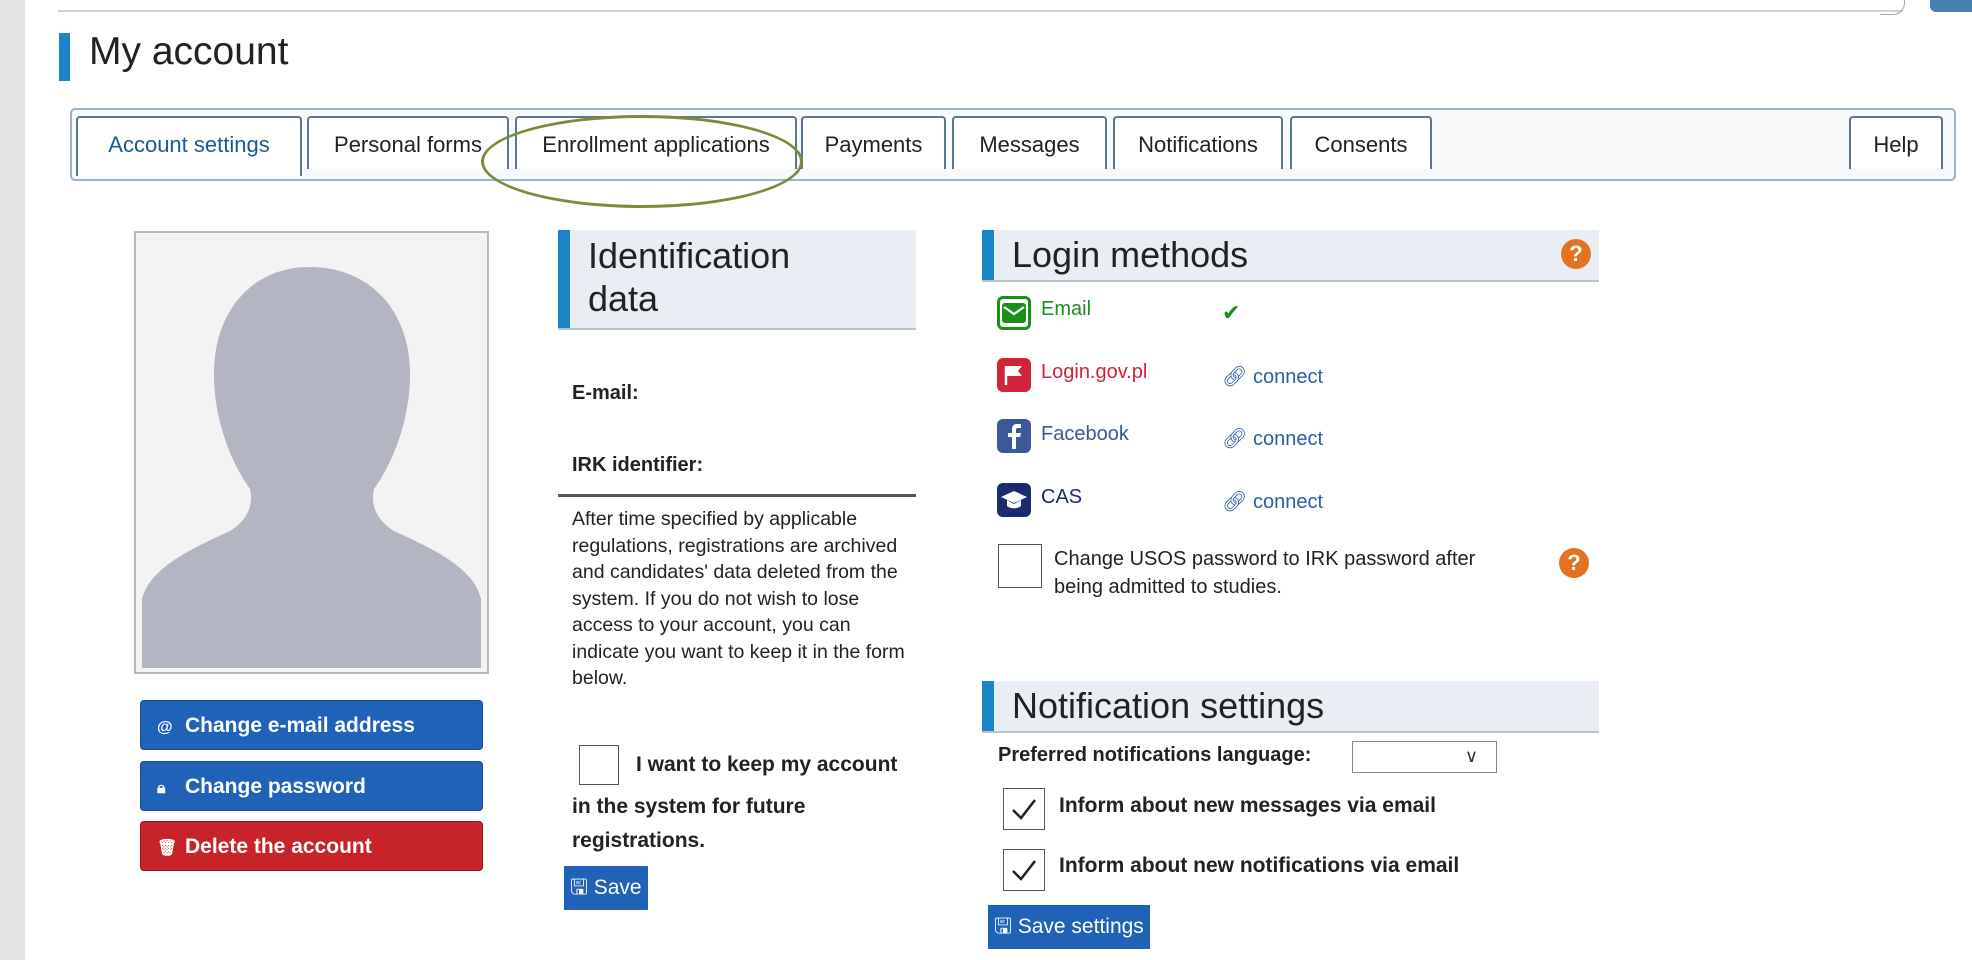  I want to click on at-icon: @, so click(165, 727).